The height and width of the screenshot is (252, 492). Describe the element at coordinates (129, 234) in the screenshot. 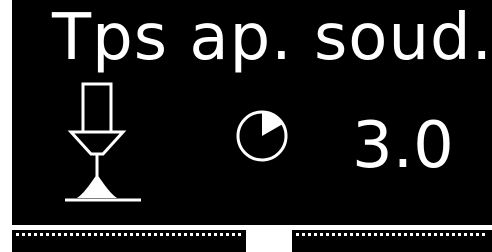

I see `softkey-left-indicator` at that location.